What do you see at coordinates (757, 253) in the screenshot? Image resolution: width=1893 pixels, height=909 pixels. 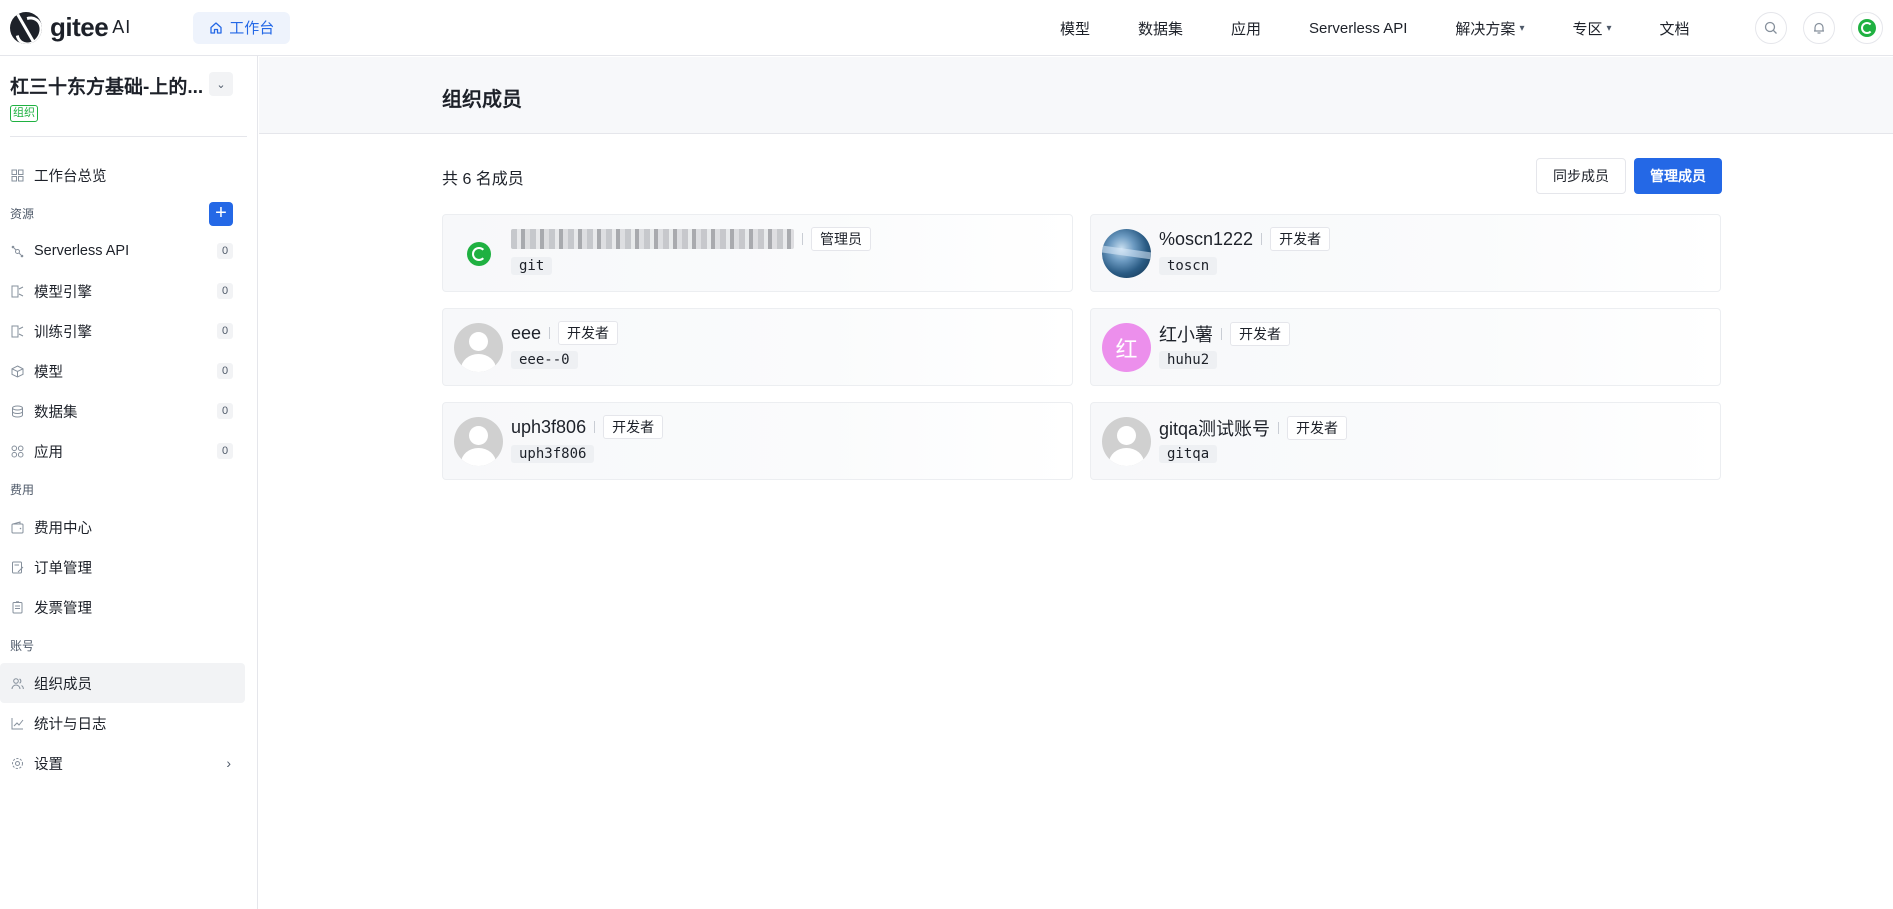 I see `member-card: 管理员 git` at bounding box center [757, 253].